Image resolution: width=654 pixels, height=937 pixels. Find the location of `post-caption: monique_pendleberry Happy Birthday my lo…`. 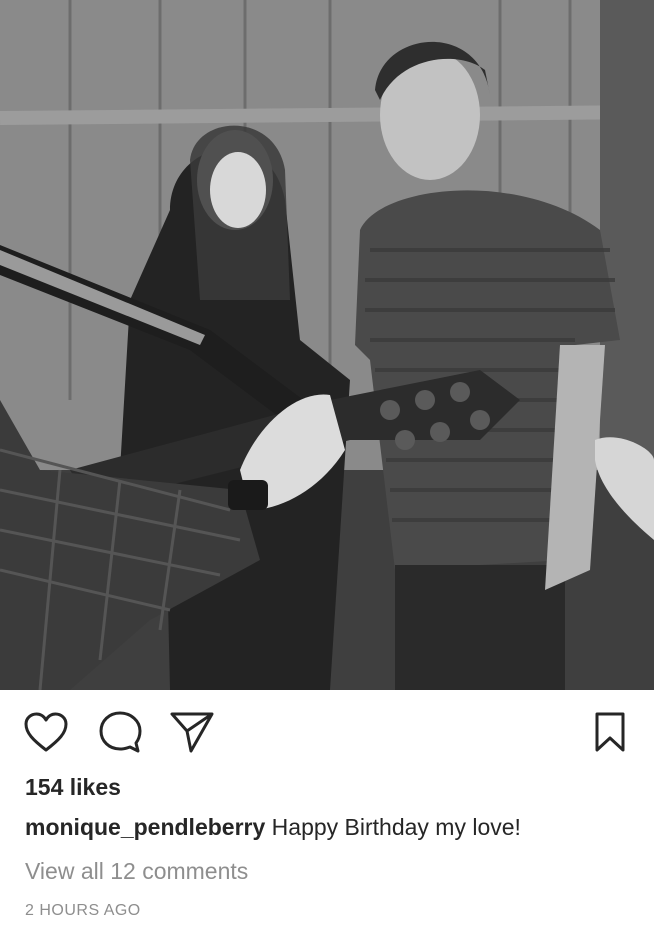

post-caption: monique_pendleberry Happy Birthday my lo… is located at coordinates (273, 827).